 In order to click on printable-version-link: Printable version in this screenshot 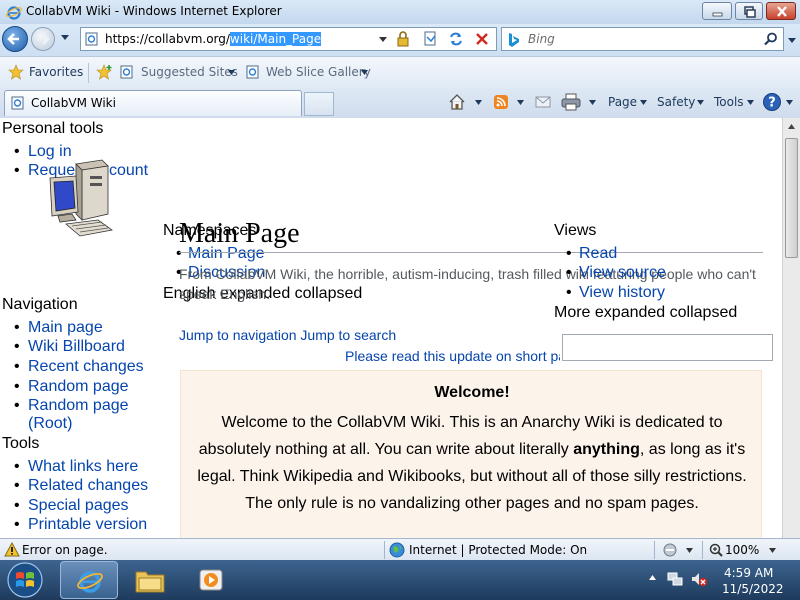, I will do `click(87, 525)`.